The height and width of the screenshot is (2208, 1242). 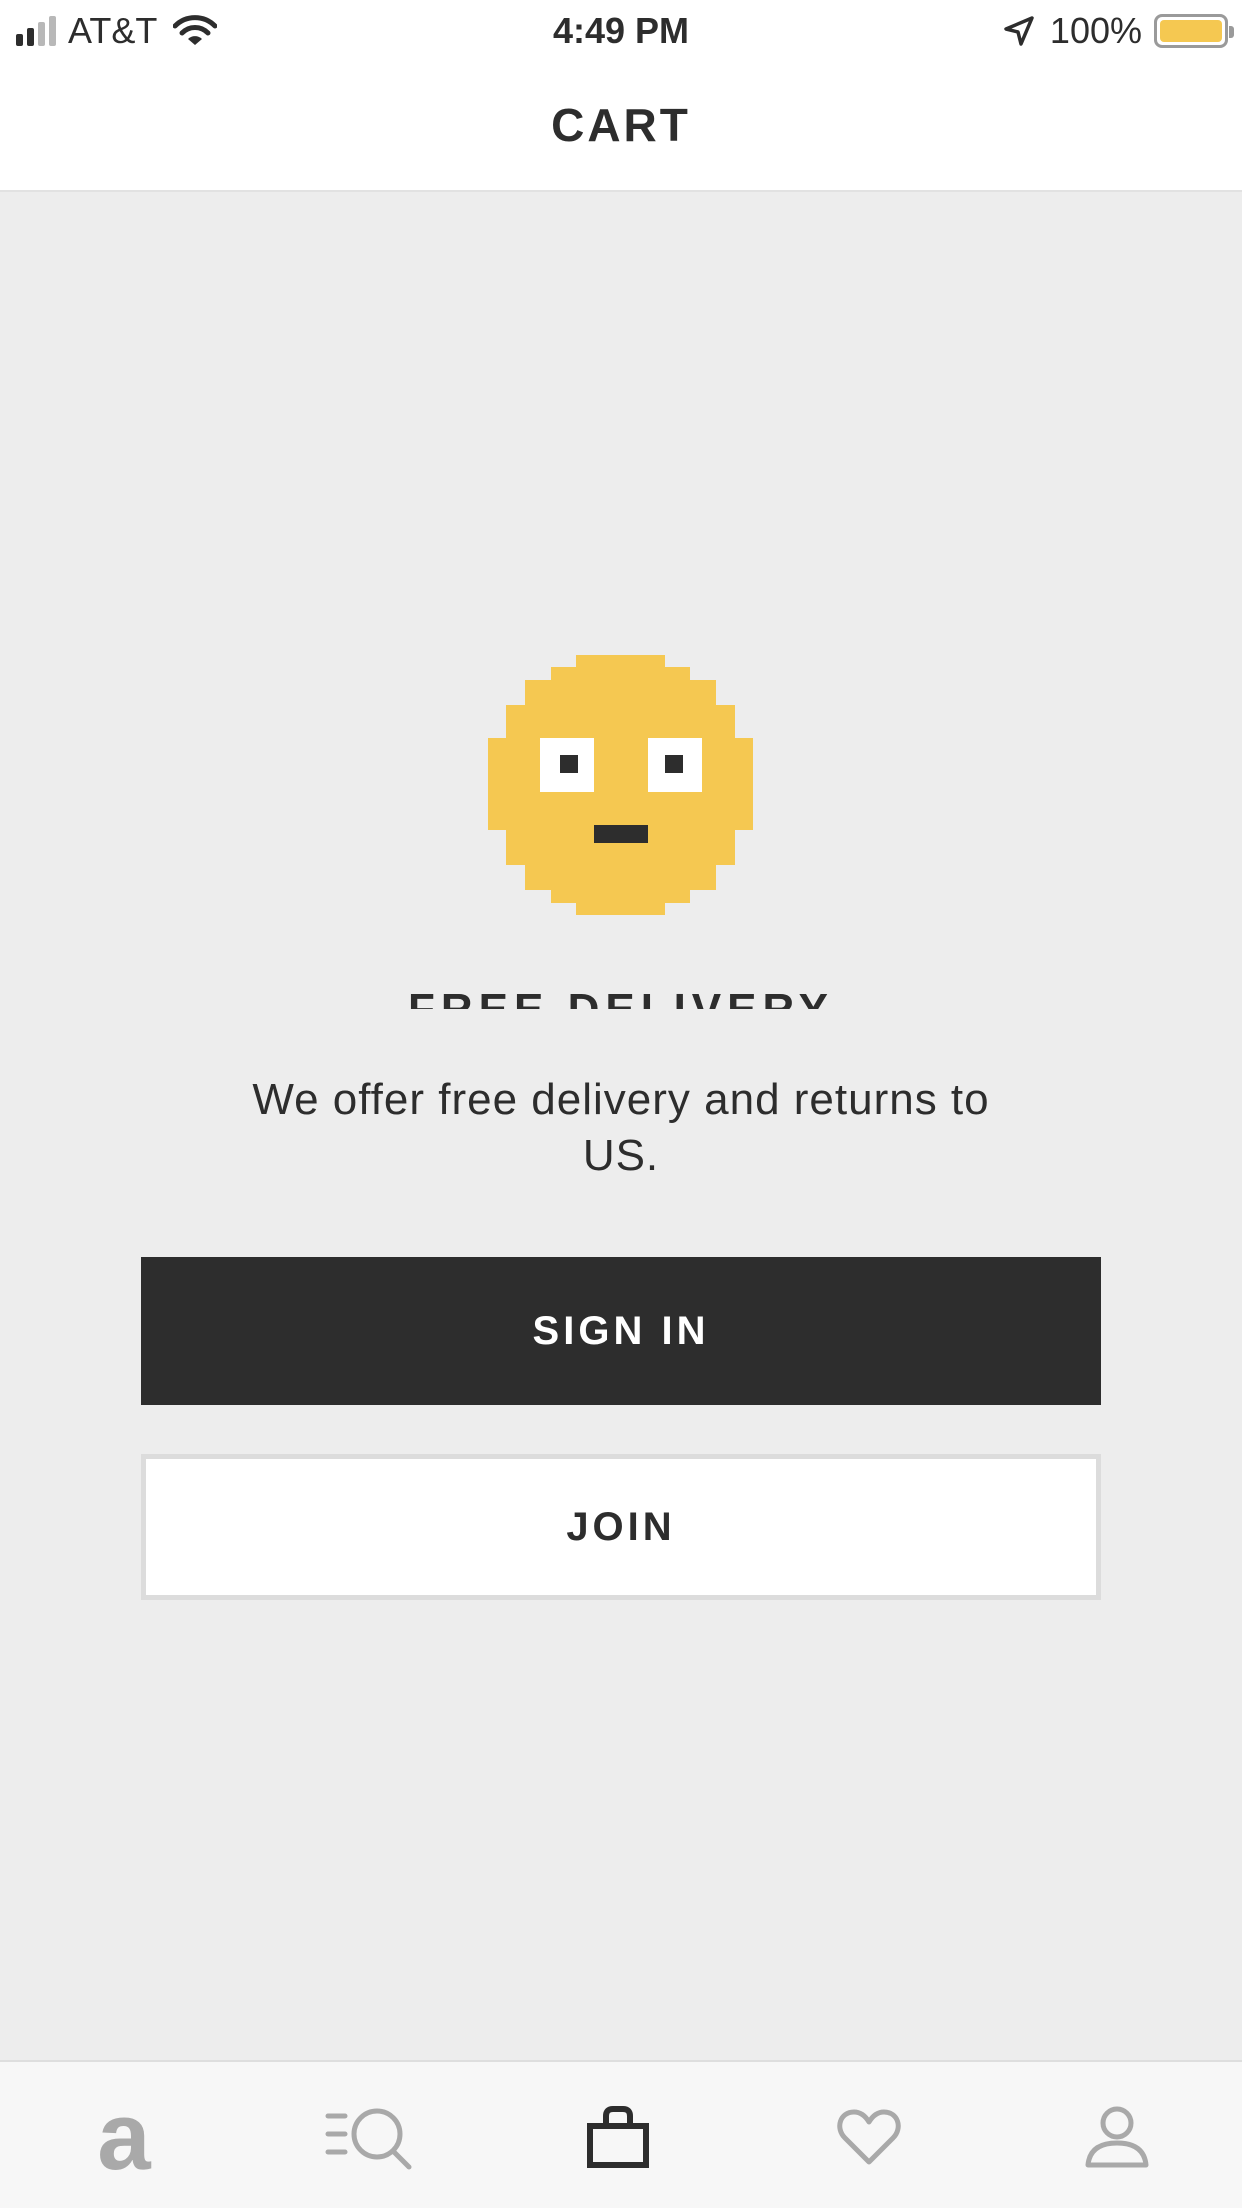 What do you see at coordinates (621, 1527) in the screenshot?
I see `join-button: JOIN` at bounding box center [621, 1527].